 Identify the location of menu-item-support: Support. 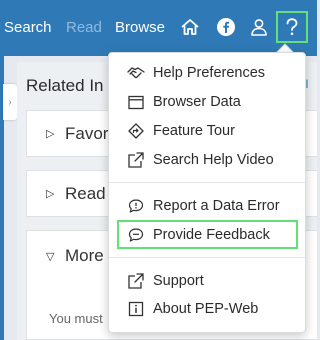
(165, 281).